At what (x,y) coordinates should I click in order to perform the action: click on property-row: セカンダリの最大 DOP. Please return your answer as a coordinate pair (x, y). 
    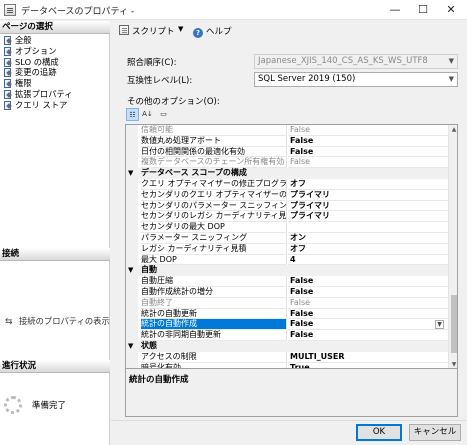
    Looking at the image, I should click on (287, 227).